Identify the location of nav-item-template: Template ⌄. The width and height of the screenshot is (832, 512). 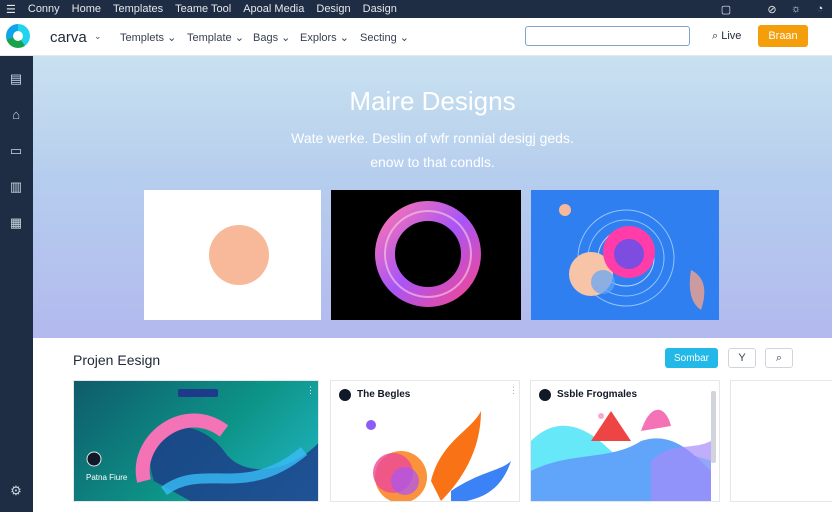
(215, 37).